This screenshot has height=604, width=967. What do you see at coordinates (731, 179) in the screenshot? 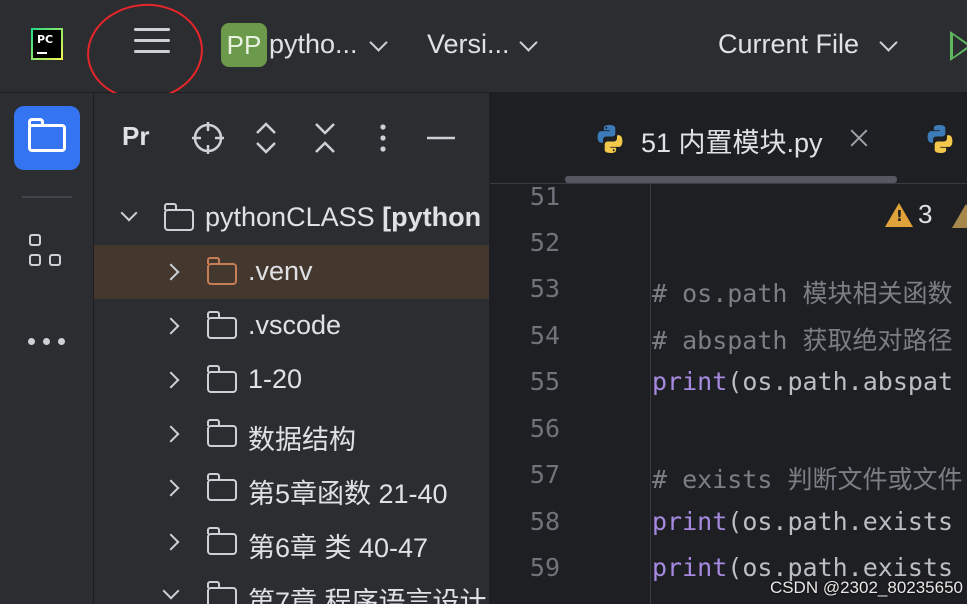
I see `tab-scroll-indicator` at bounding box center [731, 179].